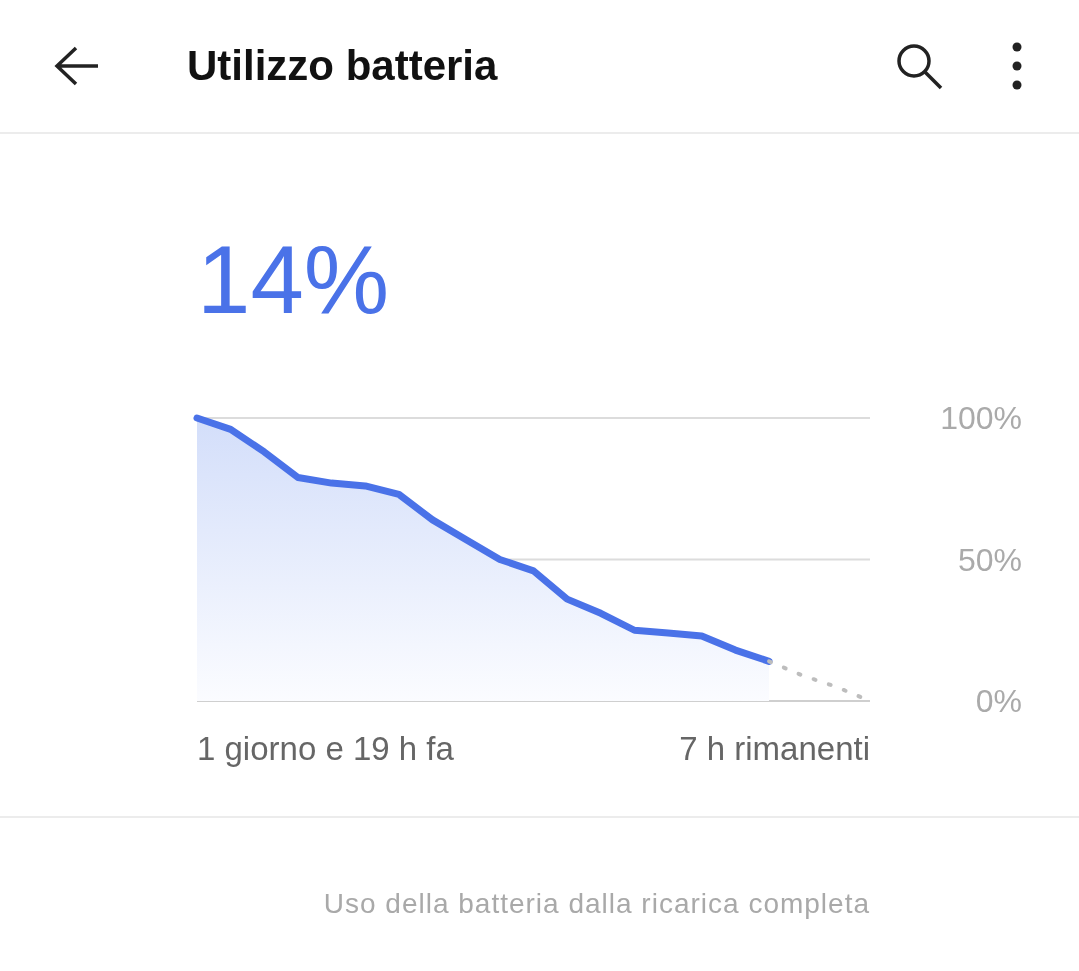  I want to click on search-icon, so click(919, 66).